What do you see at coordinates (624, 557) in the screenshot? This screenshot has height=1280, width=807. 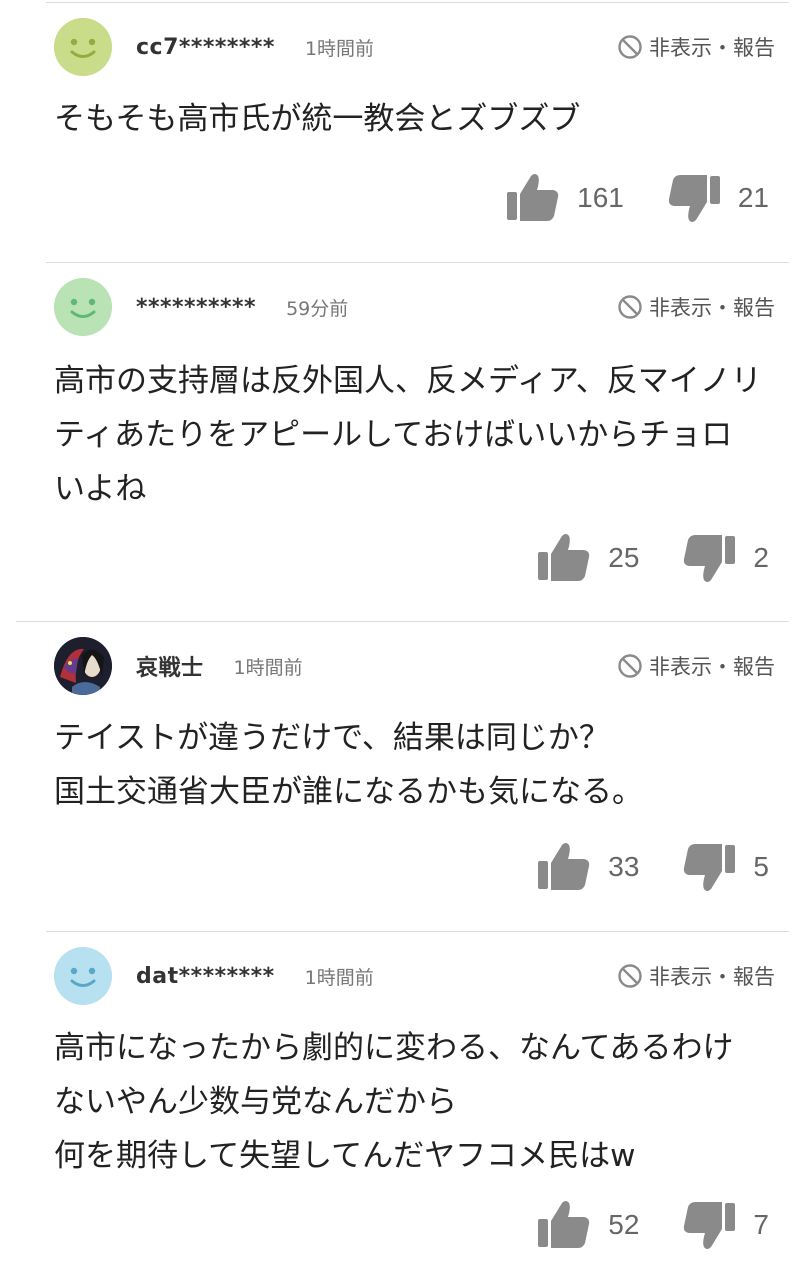 I see `like-count: 25` at bounding box center [624, 557].